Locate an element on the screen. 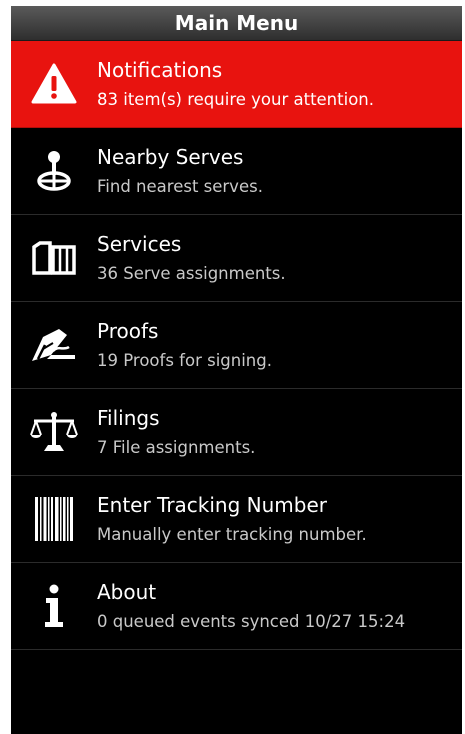 The width and height of the screenshot is (465, 734). scales-icon is located at coordinates (54, 432).